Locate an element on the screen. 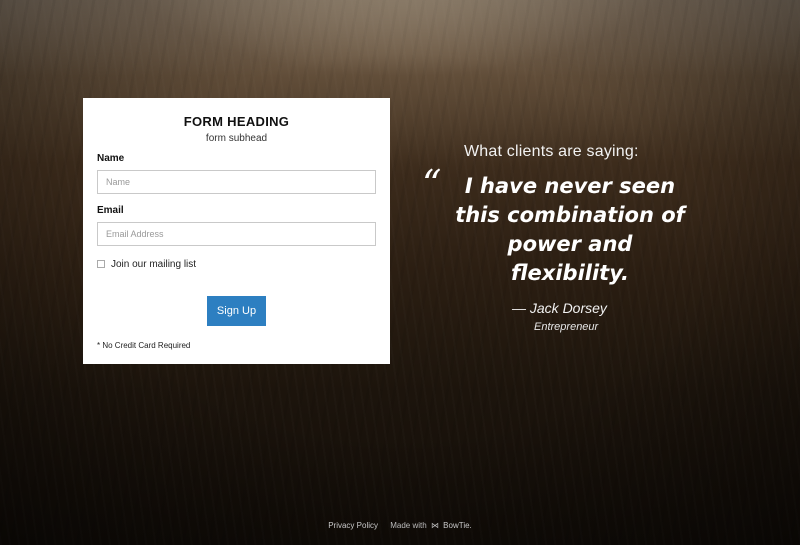  no-credit-card-note: * No Credit Card Required is located at coordinates (144, 345).